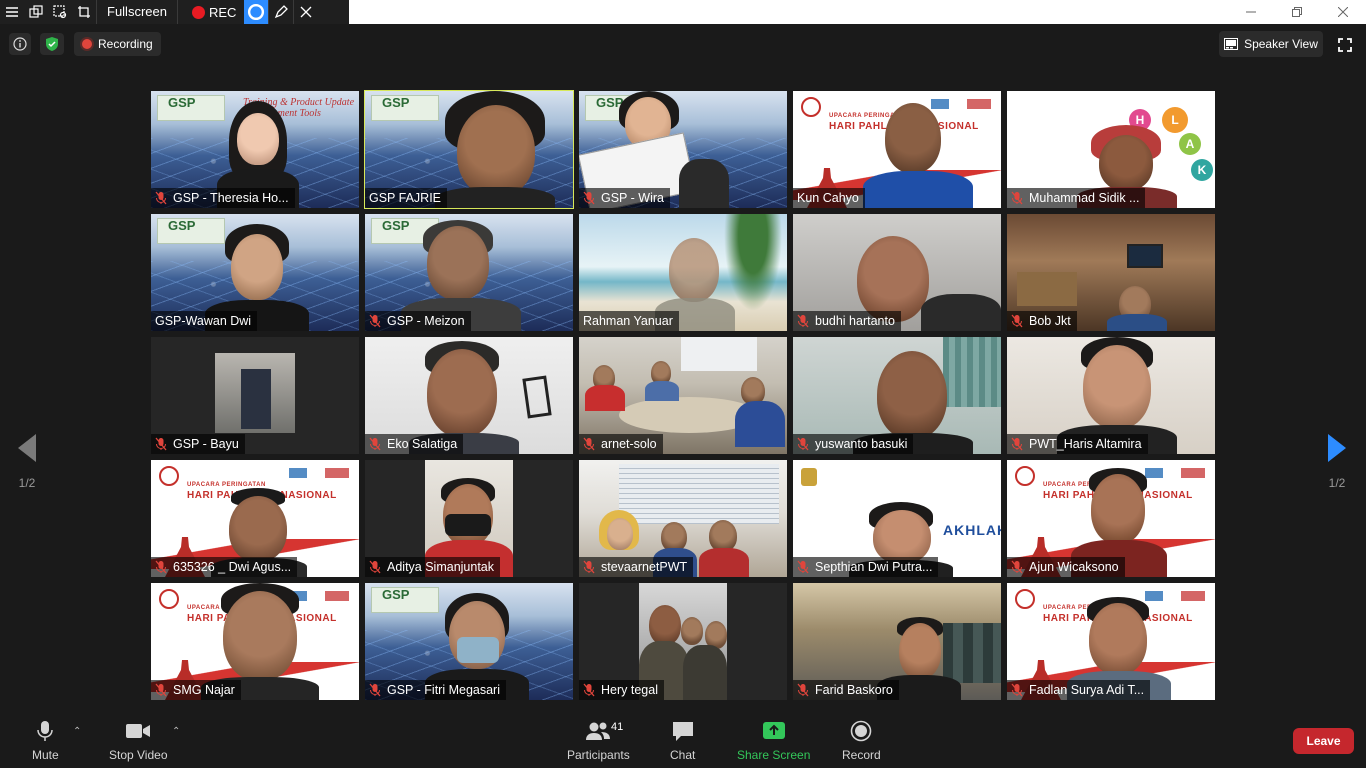  What do you see at coordinates (1345, 45) in the screenshot?
I see `fullscreen-icon` at bounding box center [1345, 45].